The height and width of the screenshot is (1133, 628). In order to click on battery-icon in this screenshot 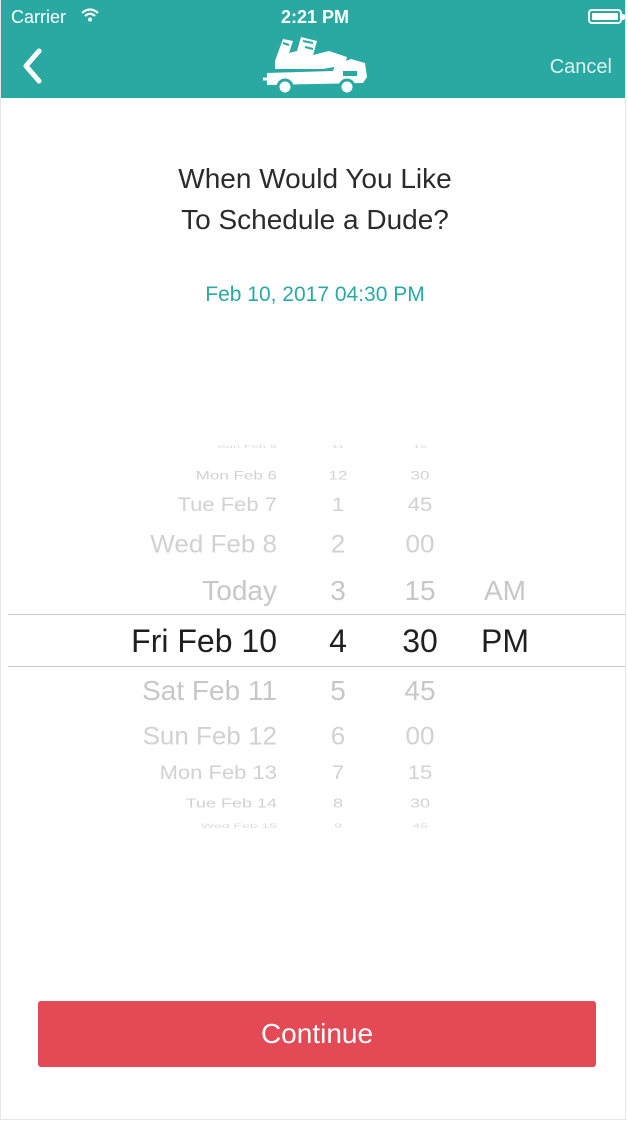, I will do `click(606, 16)`.